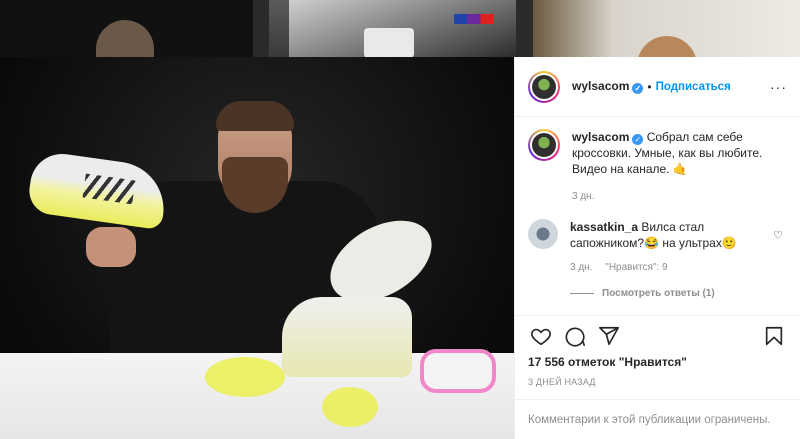  I want to click on post-date: 3 ДНЕЙ НАЗАД, so click(657, 386).